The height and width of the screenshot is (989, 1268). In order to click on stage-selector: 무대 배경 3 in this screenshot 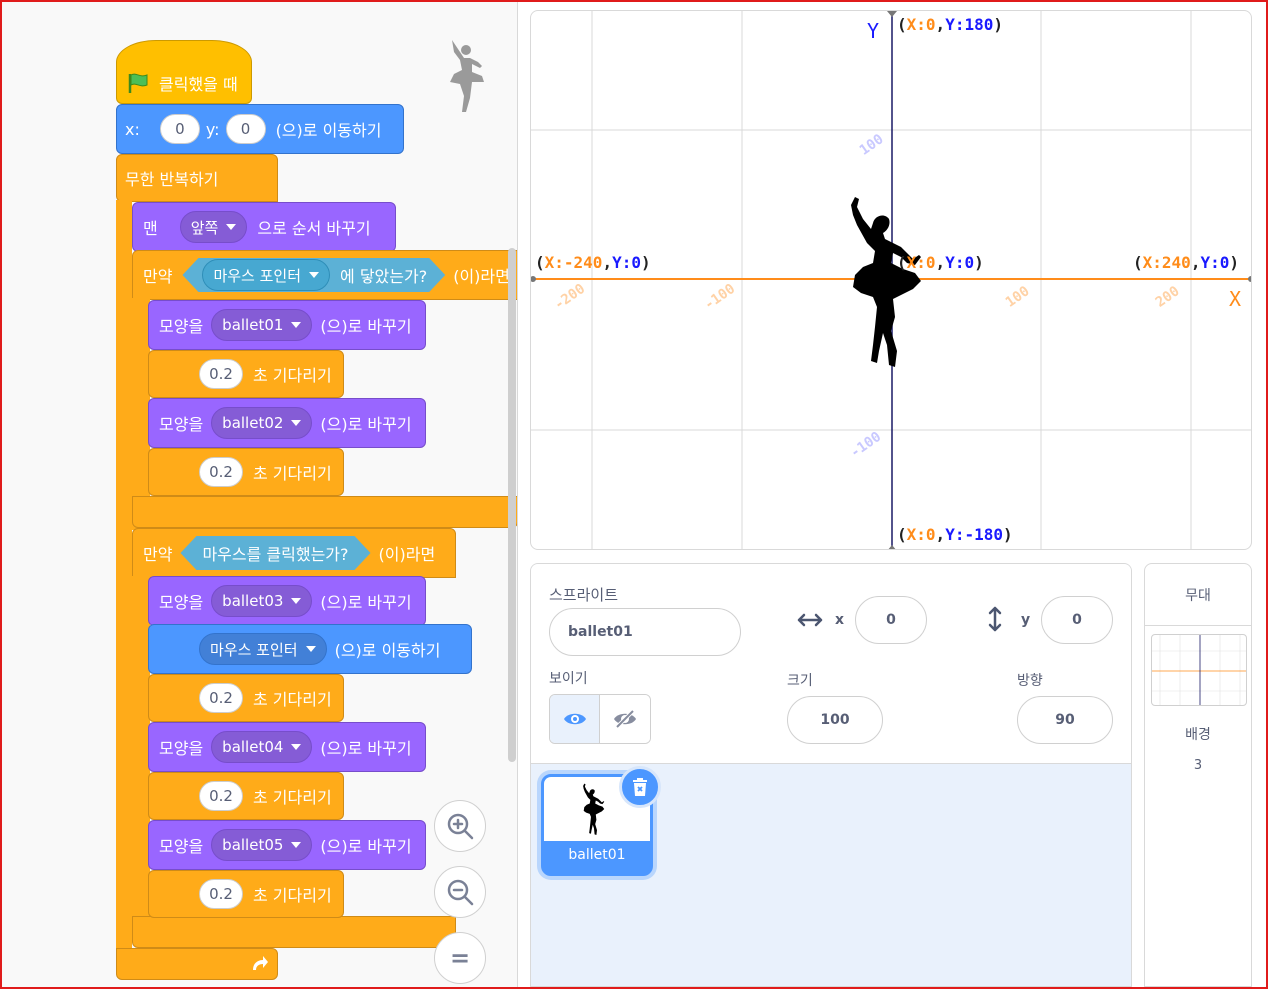, I will do `click(1198, 775)`.